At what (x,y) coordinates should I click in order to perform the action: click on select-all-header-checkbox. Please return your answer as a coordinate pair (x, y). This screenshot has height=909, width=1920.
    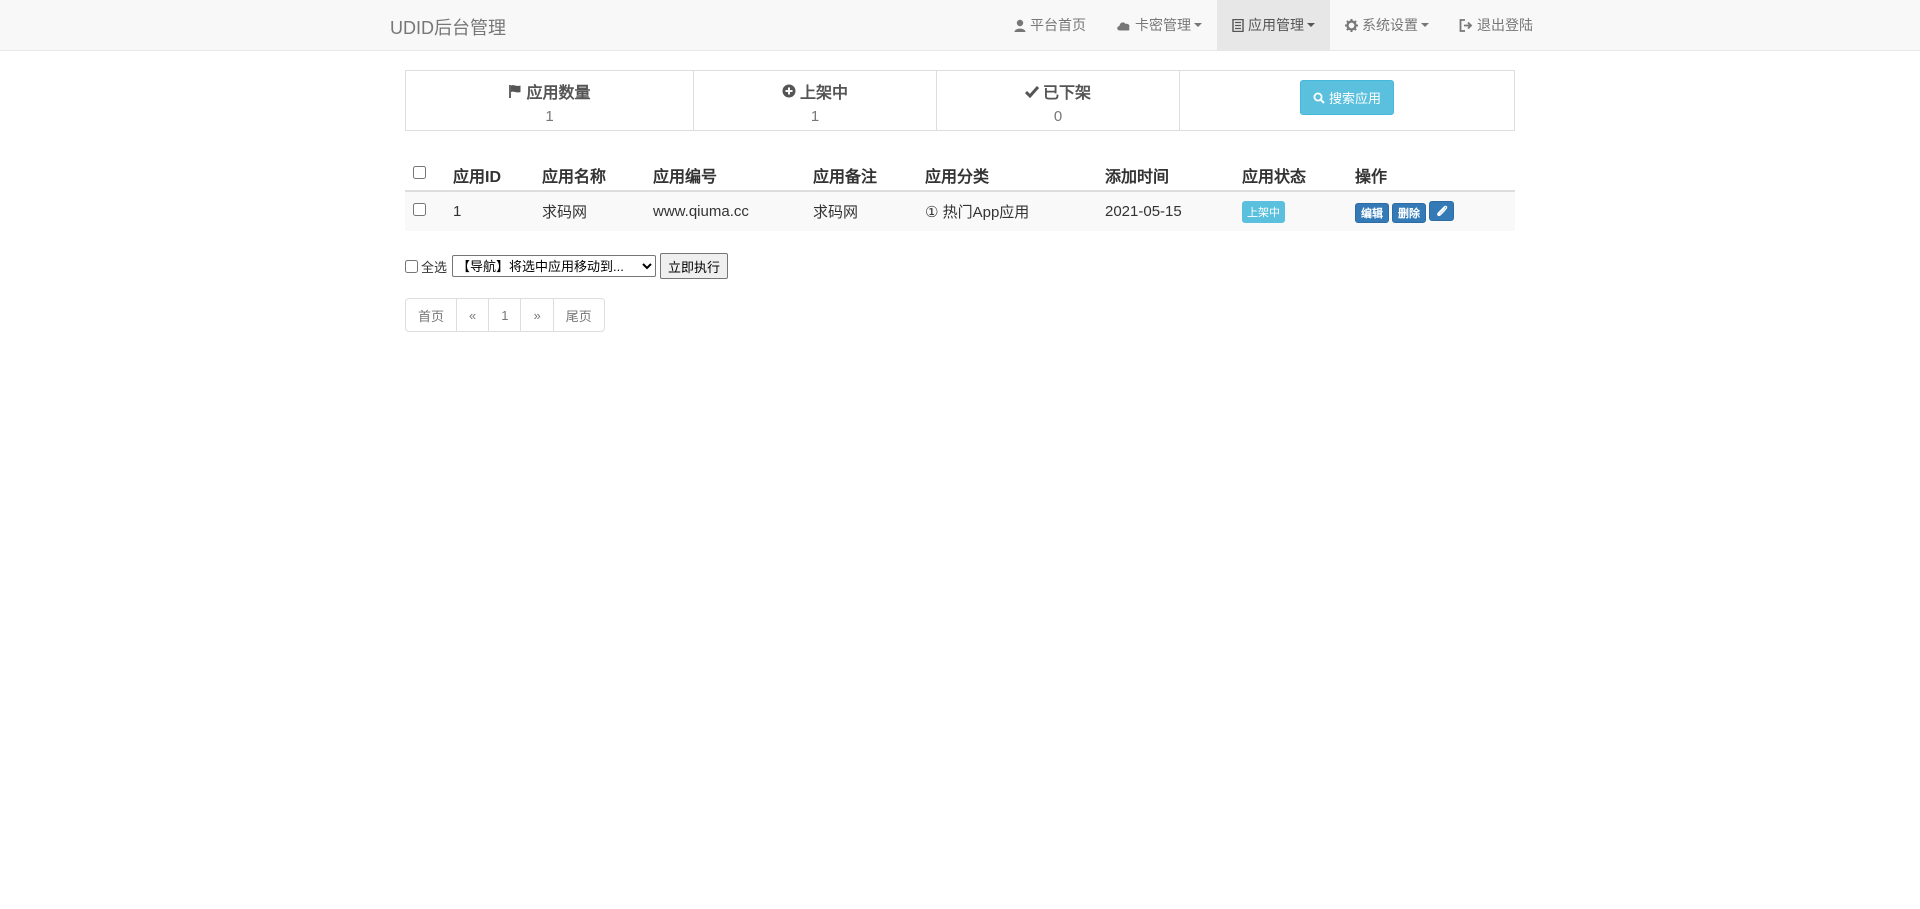
    Looking at the image, I should click on (419, 172).